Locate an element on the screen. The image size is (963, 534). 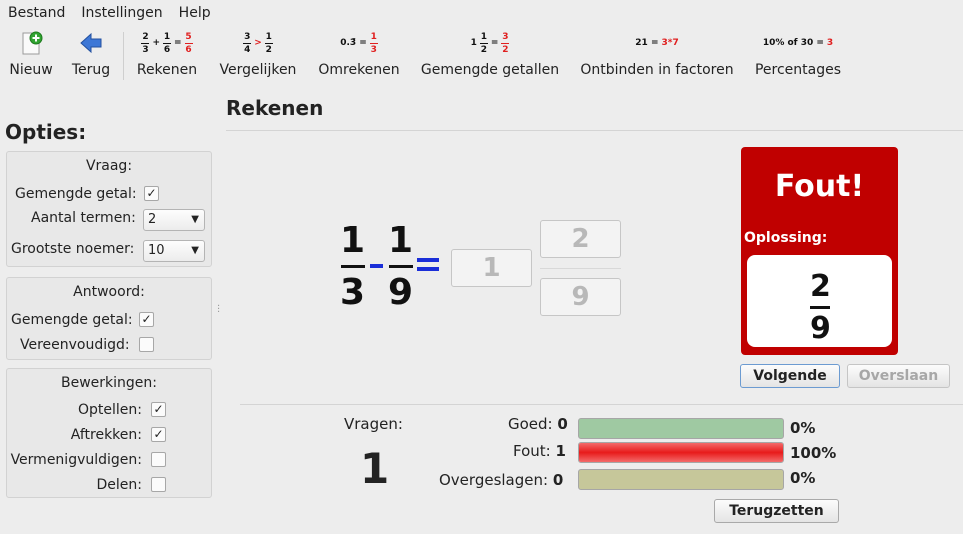
mode-ontbinden: 21 = 3*7 Ontbinden in factoren is located at coordinates (657, 56).